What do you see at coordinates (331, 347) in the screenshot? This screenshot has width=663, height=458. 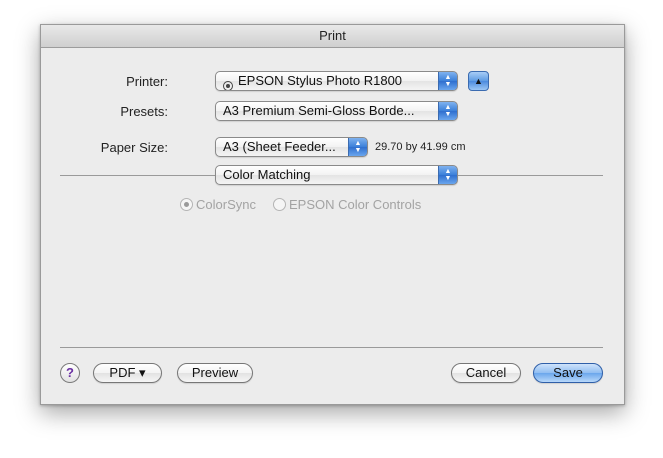 I see `bottom-divider` at bounding box center [331, 347].